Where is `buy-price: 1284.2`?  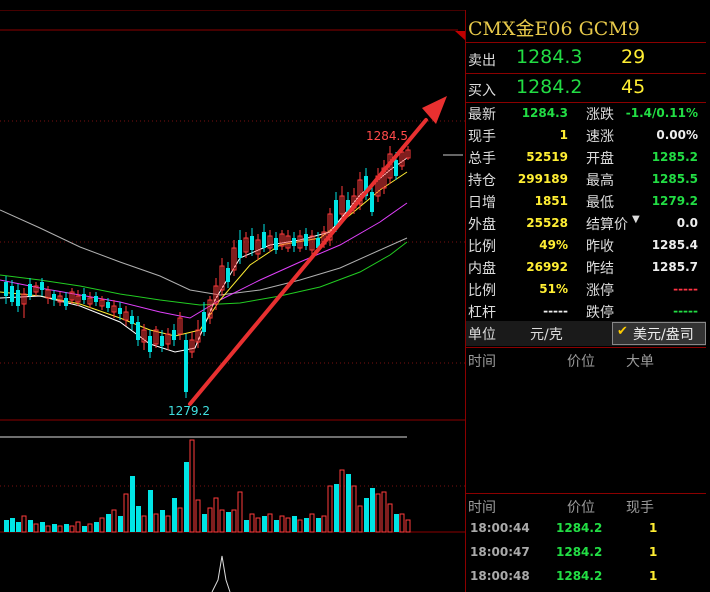
buy-price: 1284.2 is located at coordinates (549, 87).